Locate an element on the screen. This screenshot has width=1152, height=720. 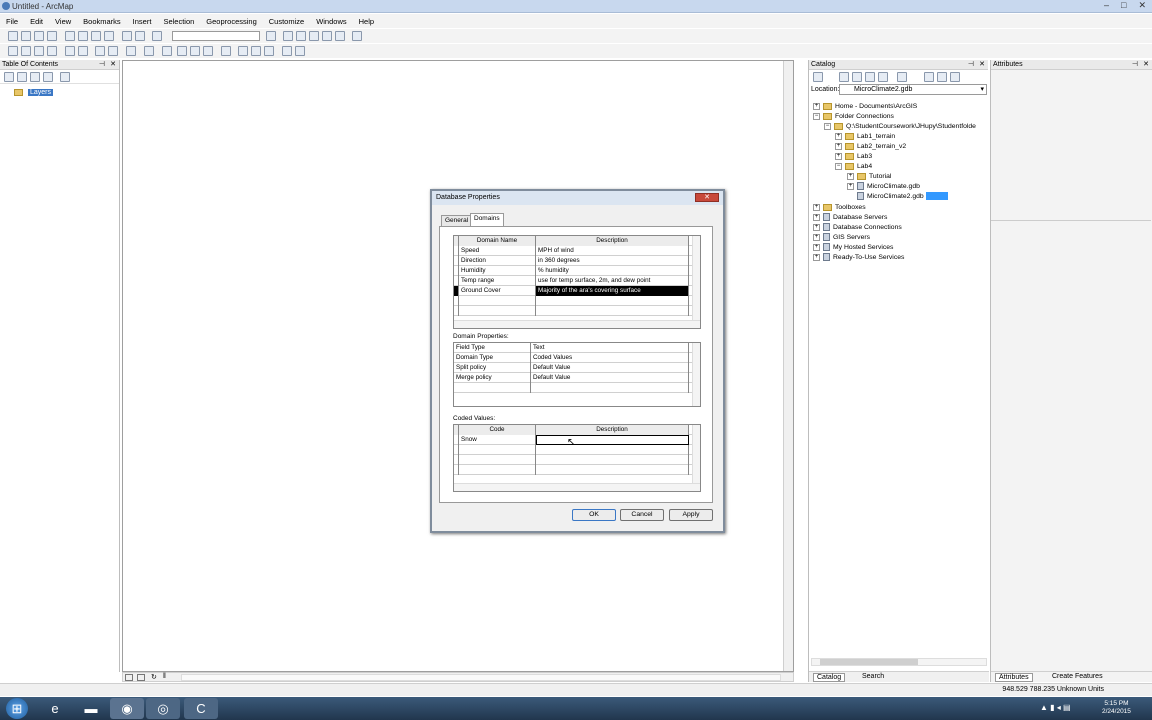
tree-item-lab1: + Lab1_terrain is located at coordinates (865, 137).